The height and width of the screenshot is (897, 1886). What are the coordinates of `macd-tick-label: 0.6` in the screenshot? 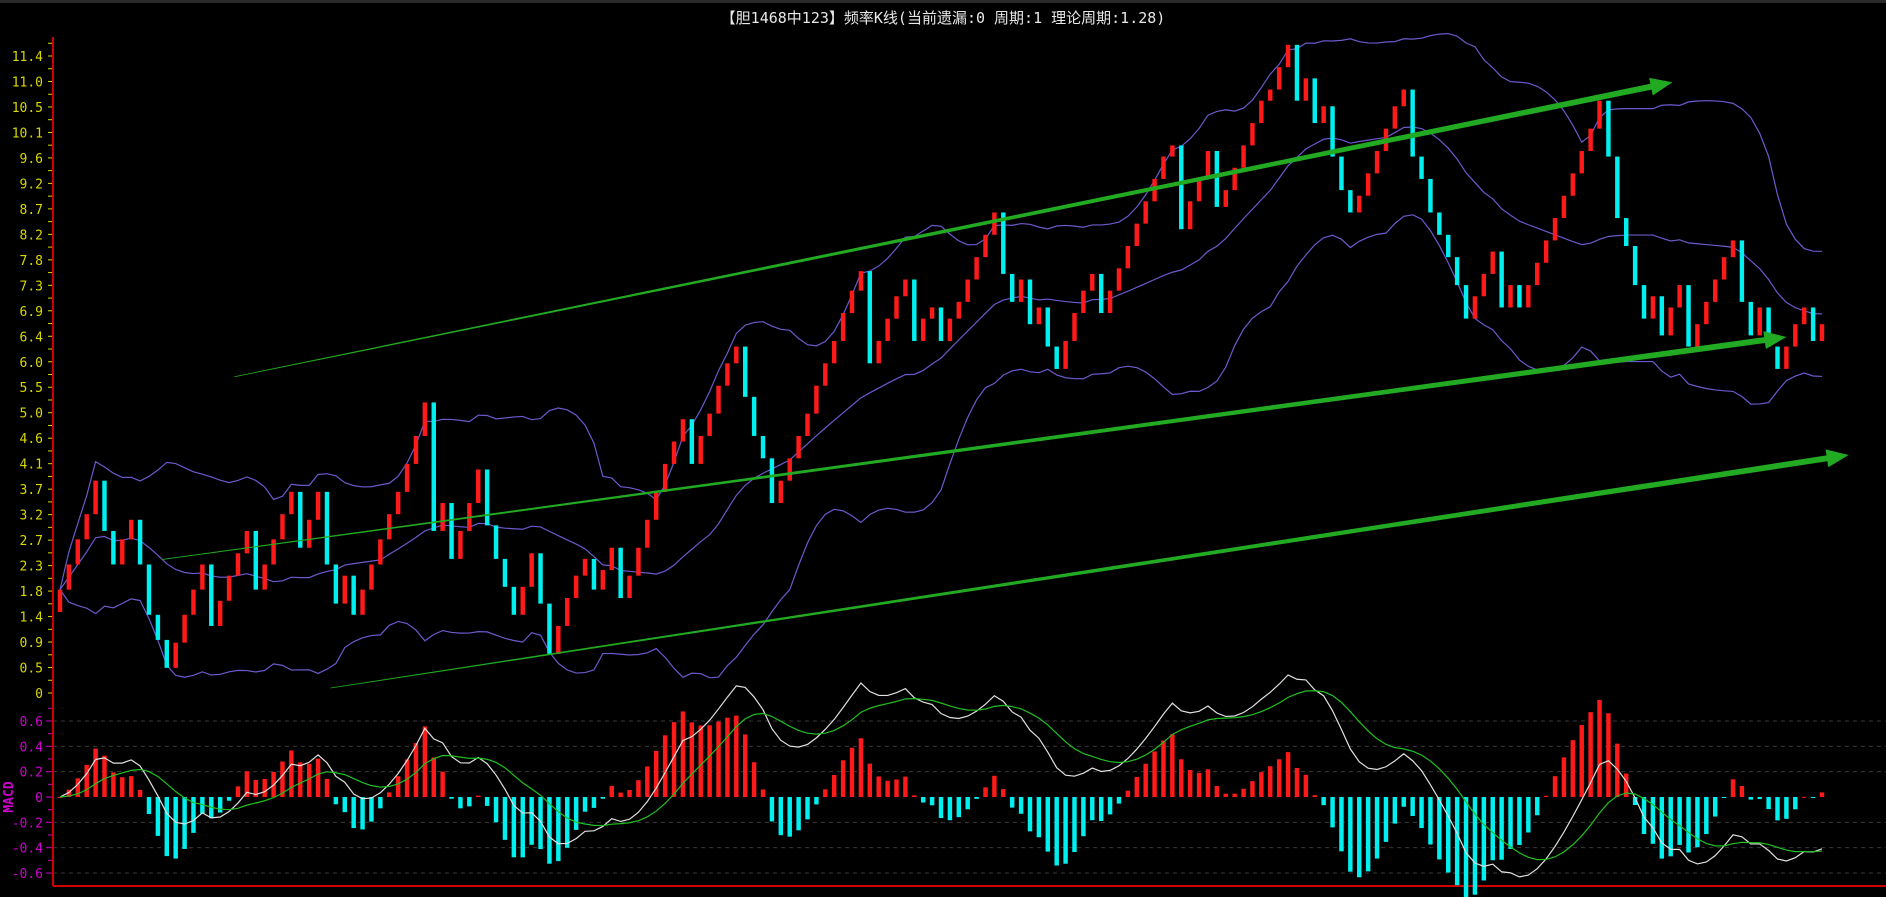 It's located at (31, 722).